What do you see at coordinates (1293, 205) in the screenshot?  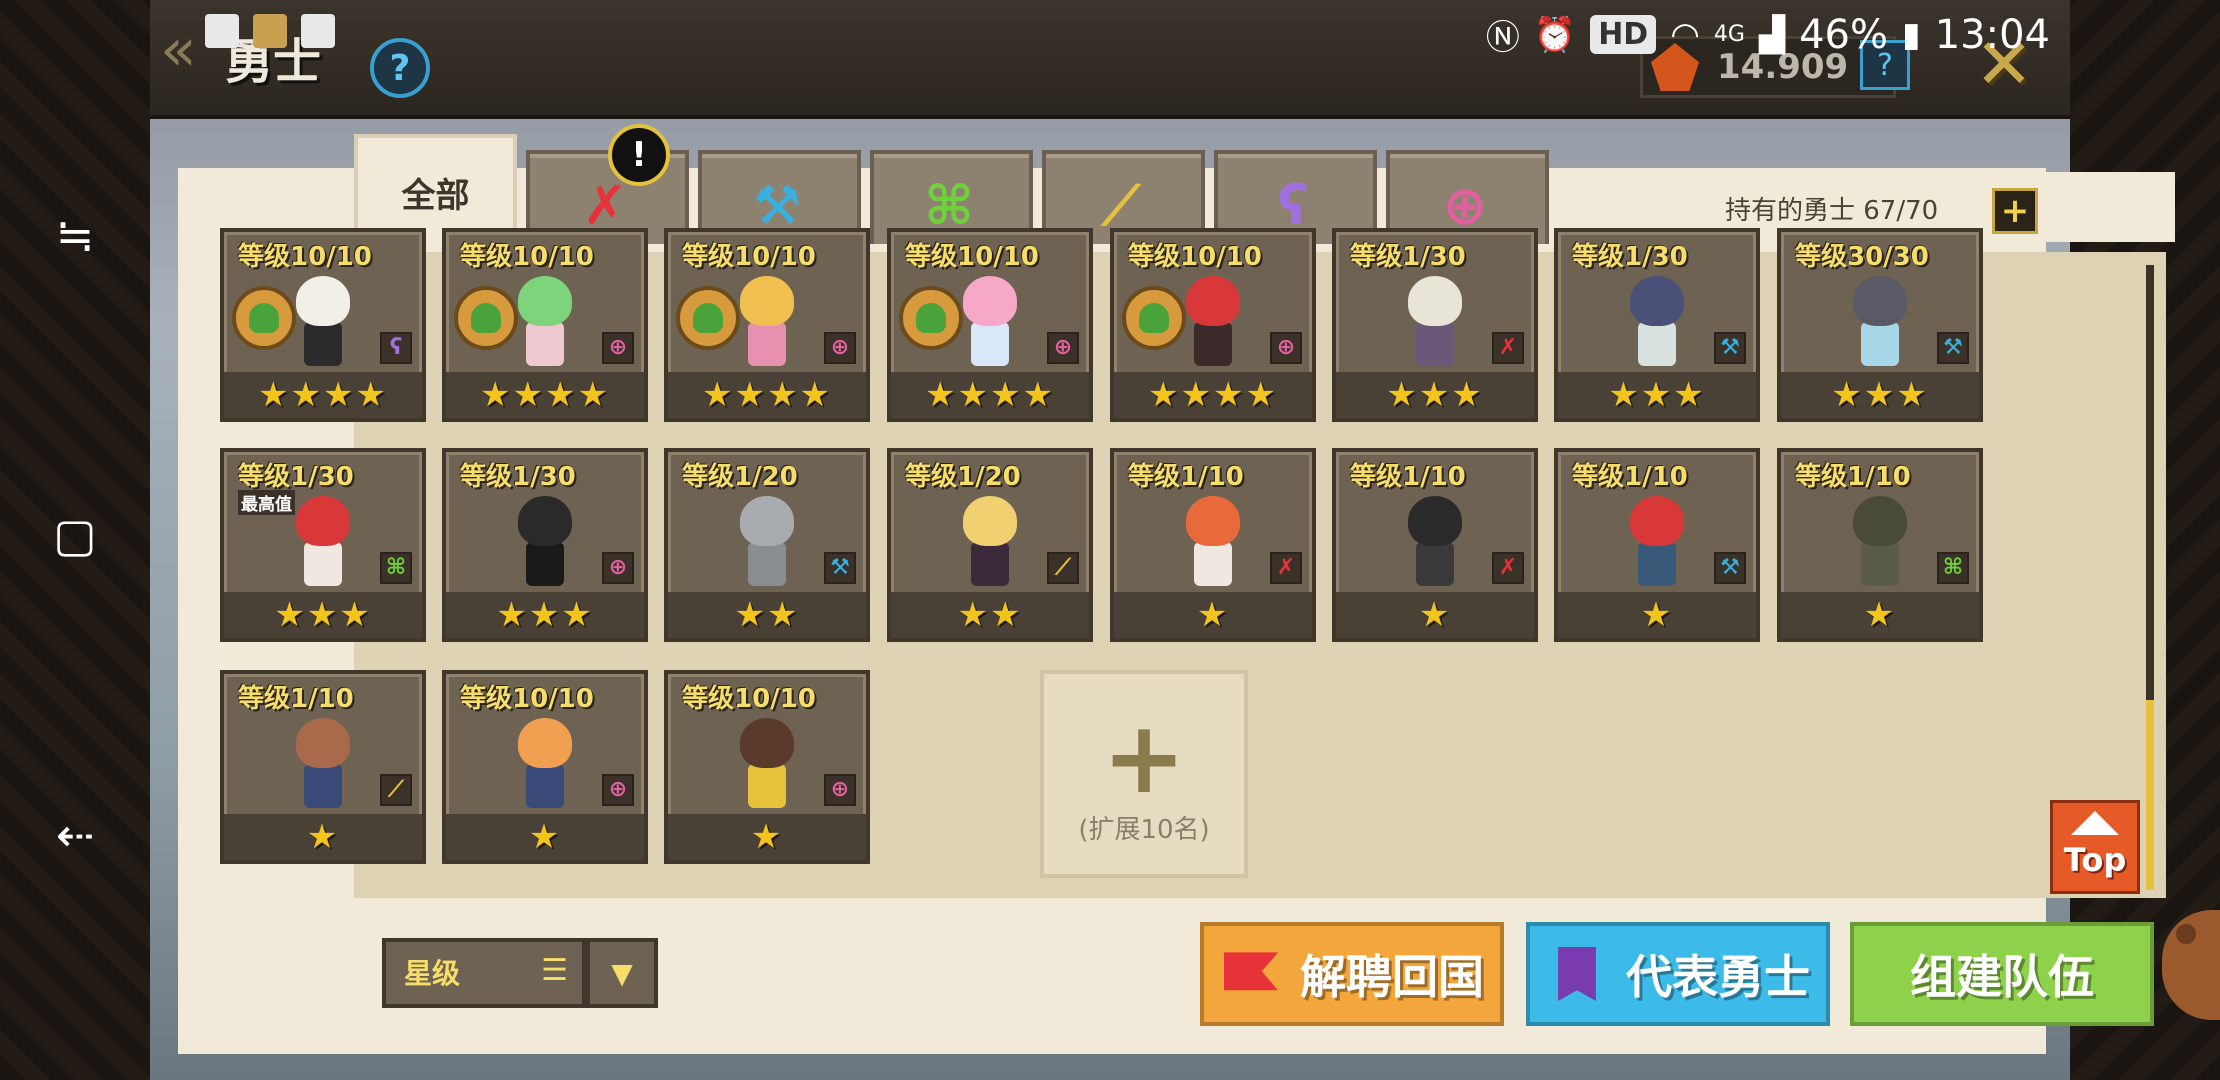 I see `staff-icon: ʕ` at bounding box center [1293, 205].